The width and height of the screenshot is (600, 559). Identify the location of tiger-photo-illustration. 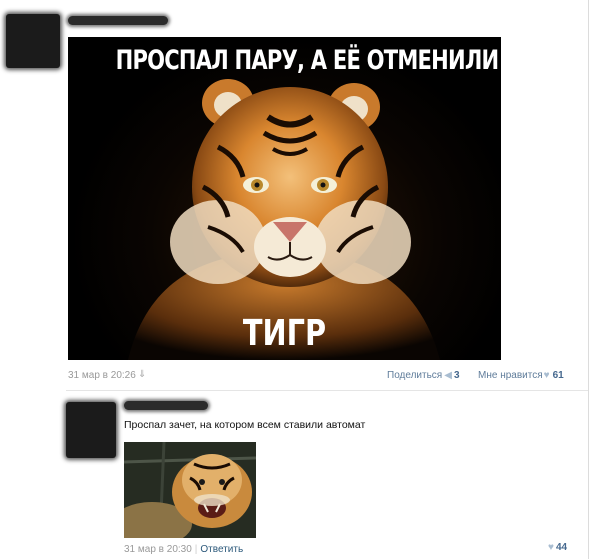
(190, 490).